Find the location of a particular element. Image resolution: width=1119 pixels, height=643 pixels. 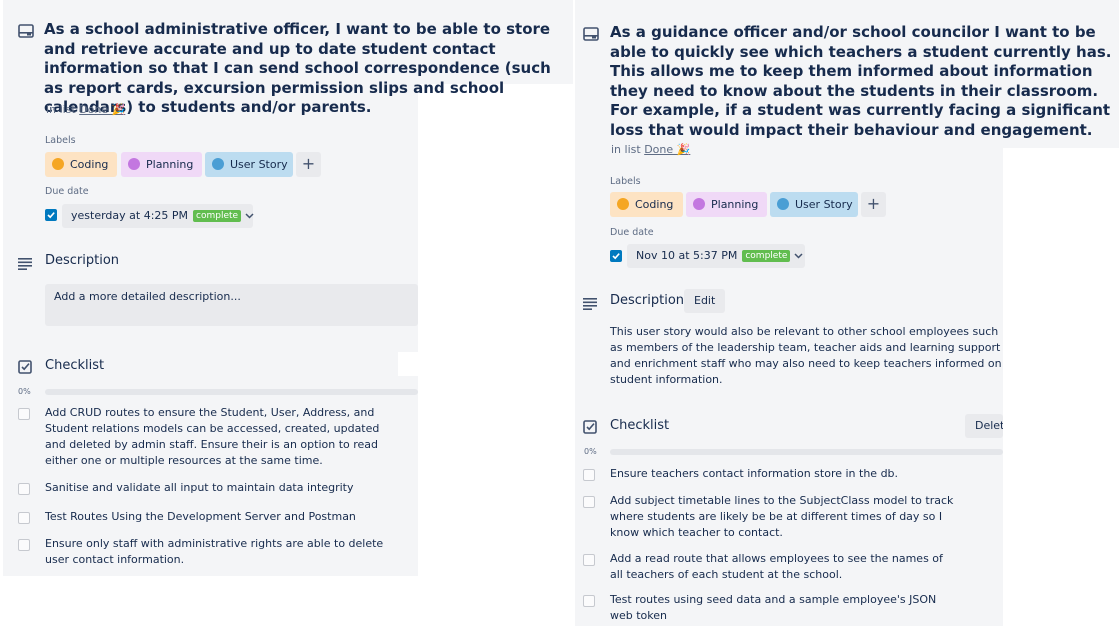

due-date-text: yesterday at 4:25 PM is located at coordinates (130, 215).